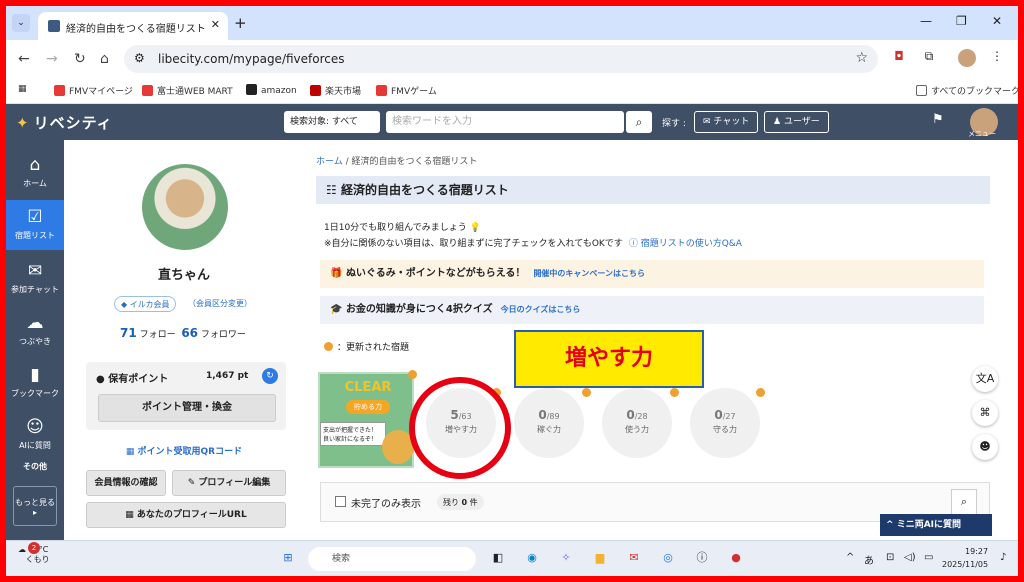  Describe the element at coordinates (271, 90) in the screenshot. I see `bookmark-amazon: amazon` at that location.